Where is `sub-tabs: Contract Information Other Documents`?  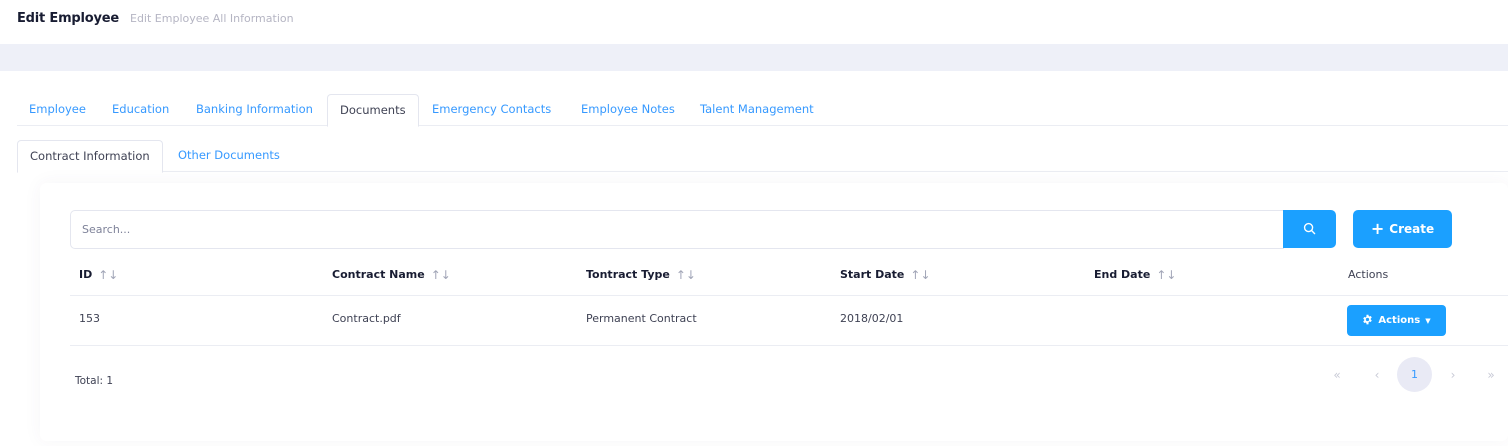
sub-tabs: Contract Information Other Documents is located at coordinates (762, 156).